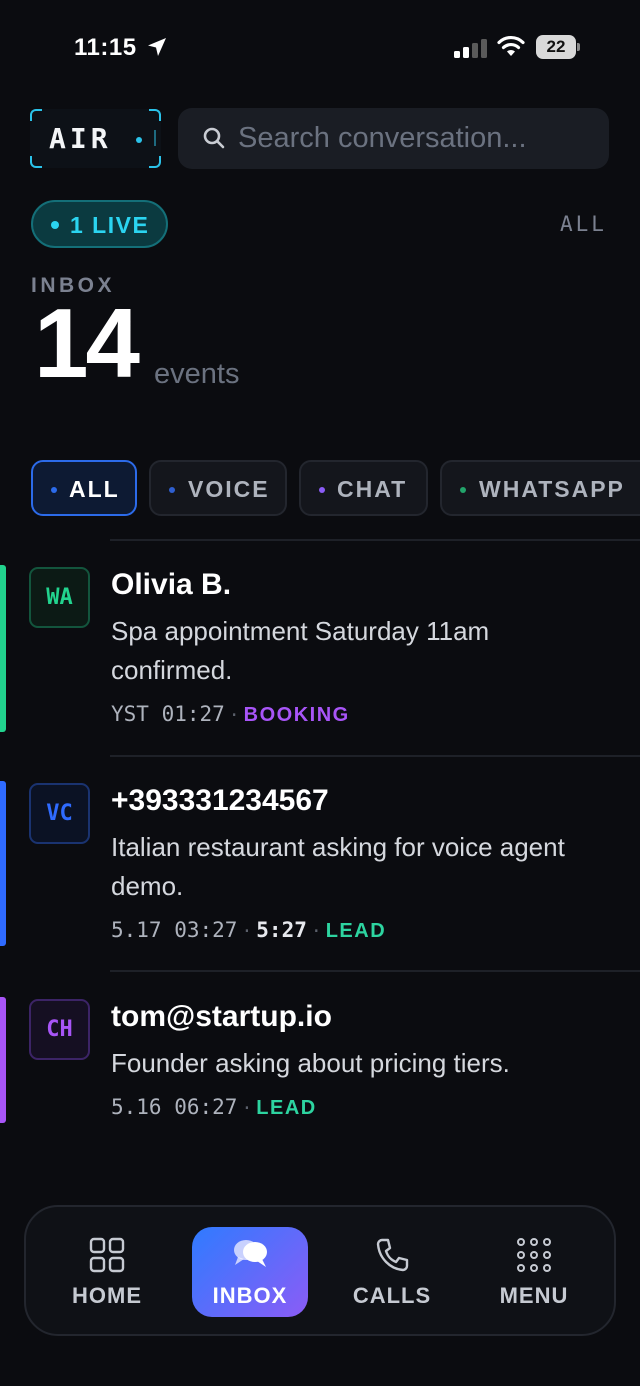  I want to click on nav-menu: MENU, so click(534, 1272).